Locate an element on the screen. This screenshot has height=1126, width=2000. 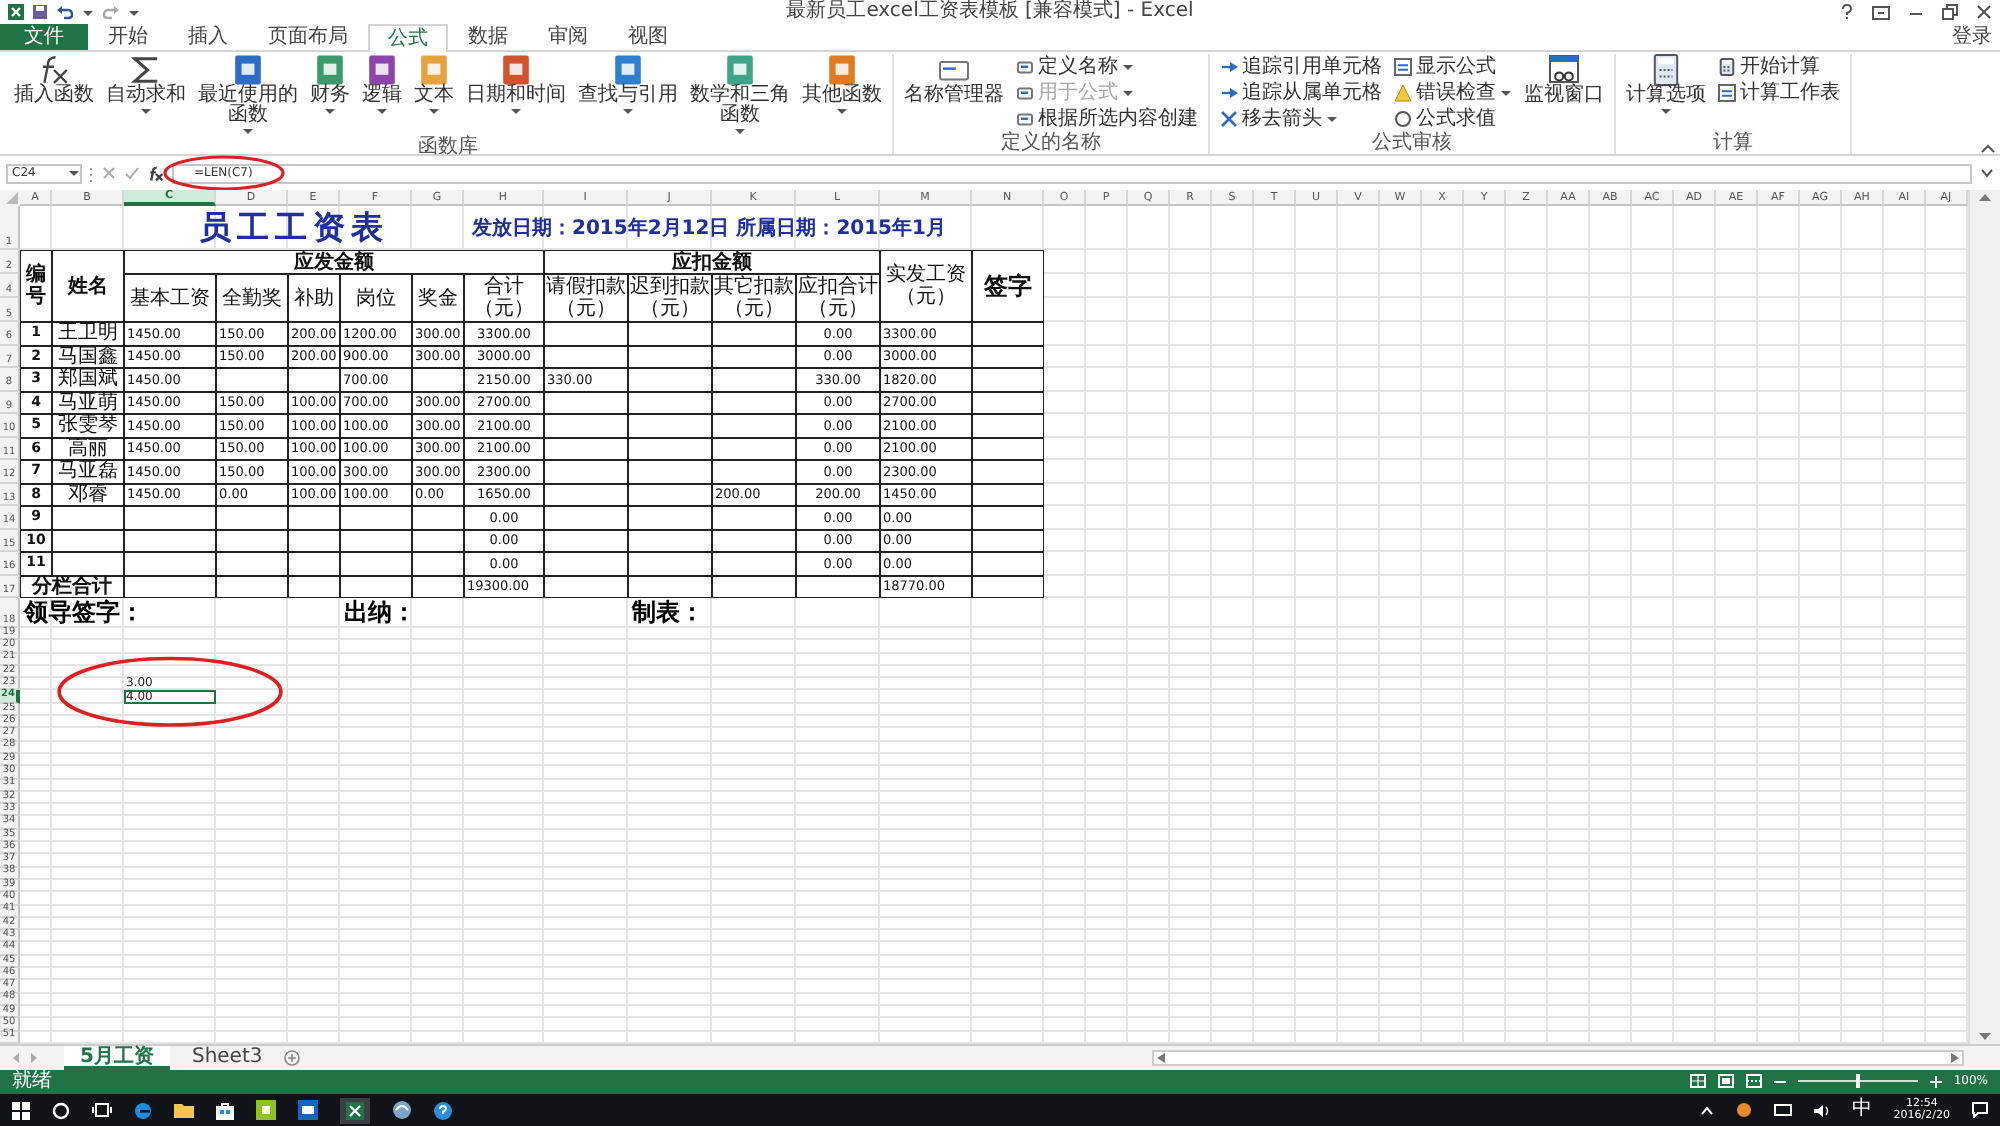
ribbon-button: 追踪引用单元格 is located at coordinates (1301, 67).